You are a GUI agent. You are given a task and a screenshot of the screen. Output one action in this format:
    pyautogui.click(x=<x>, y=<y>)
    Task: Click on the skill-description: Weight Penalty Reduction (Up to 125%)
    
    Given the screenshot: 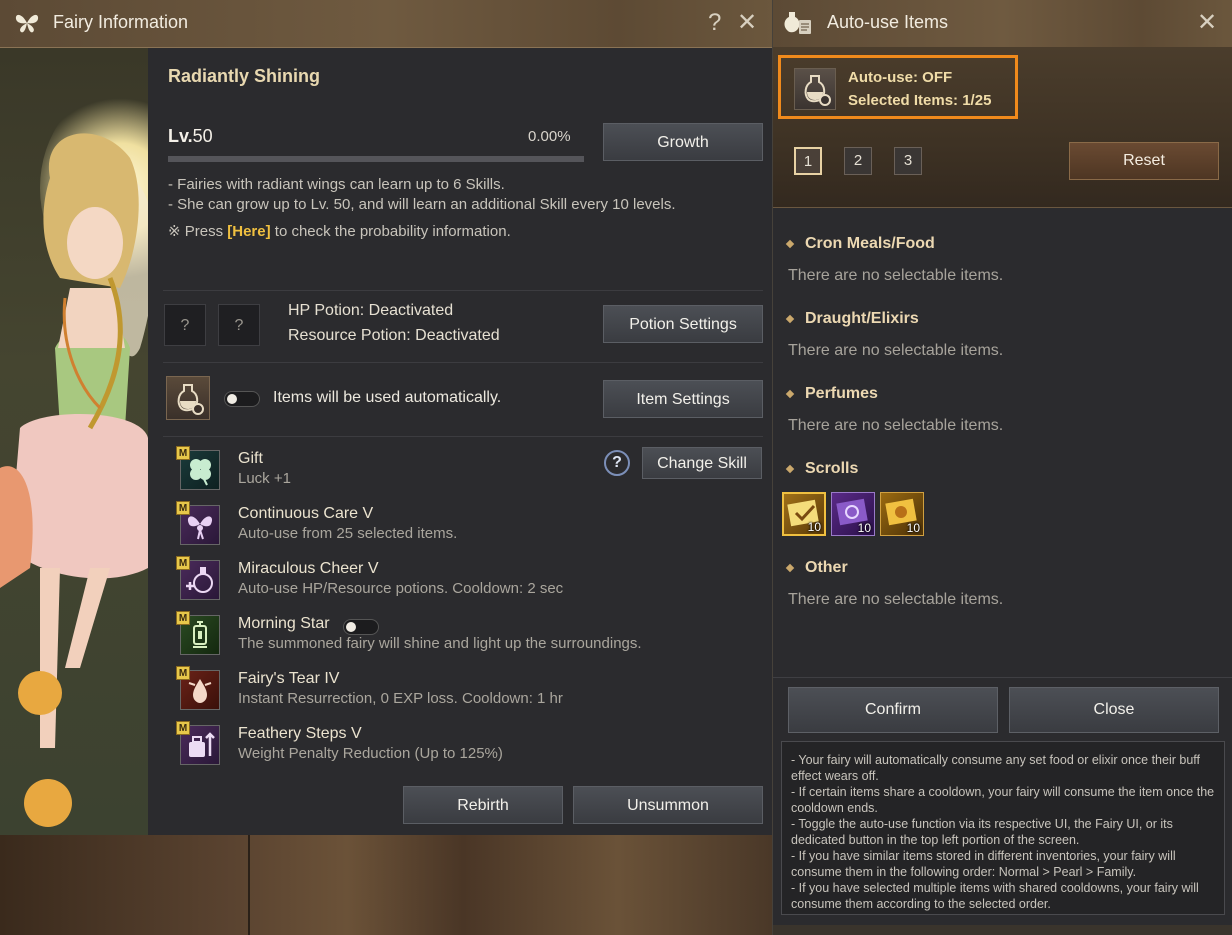 What is the action you would take?
    pyautogui.click(x=370, y=753)
    